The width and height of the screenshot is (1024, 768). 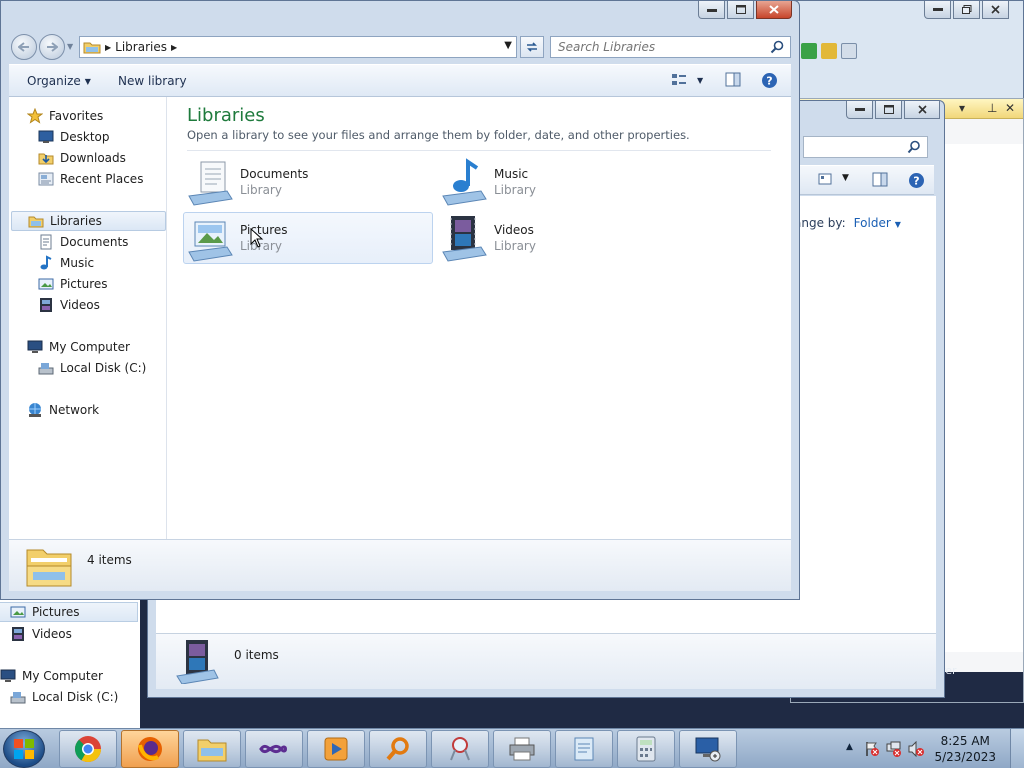 I want to click on back-arrow-icon, so click(x=23, y=47).